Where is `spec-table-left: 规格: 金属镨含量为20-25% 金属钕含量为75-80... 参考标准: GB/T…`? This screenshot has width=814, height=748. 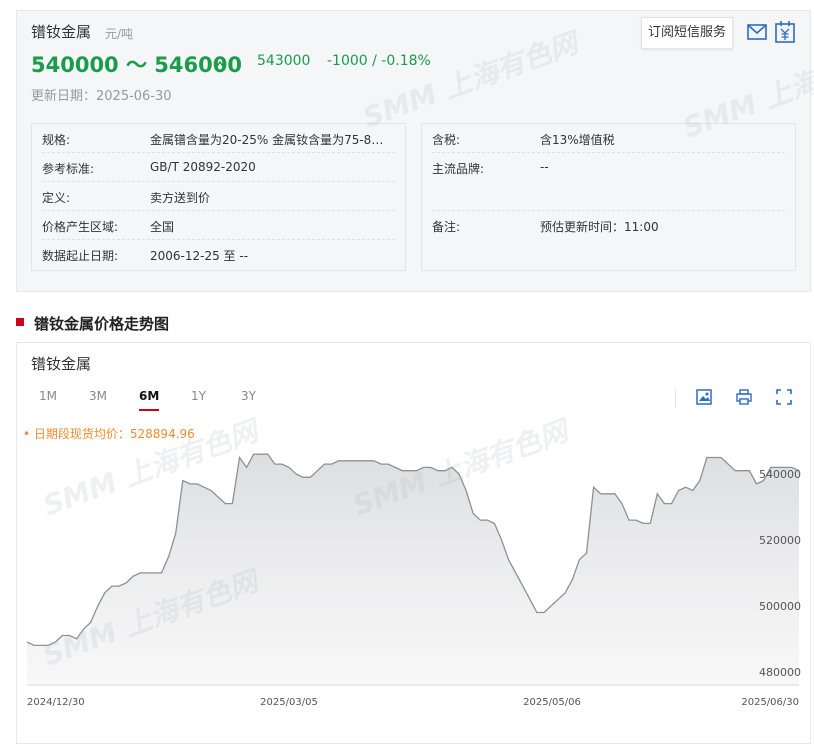 spec-table-left: 规格: 金属镨含量为20-25% 金属钕含量为75-80... 参考标准: GB/T… is located at coordinates (218, 197).